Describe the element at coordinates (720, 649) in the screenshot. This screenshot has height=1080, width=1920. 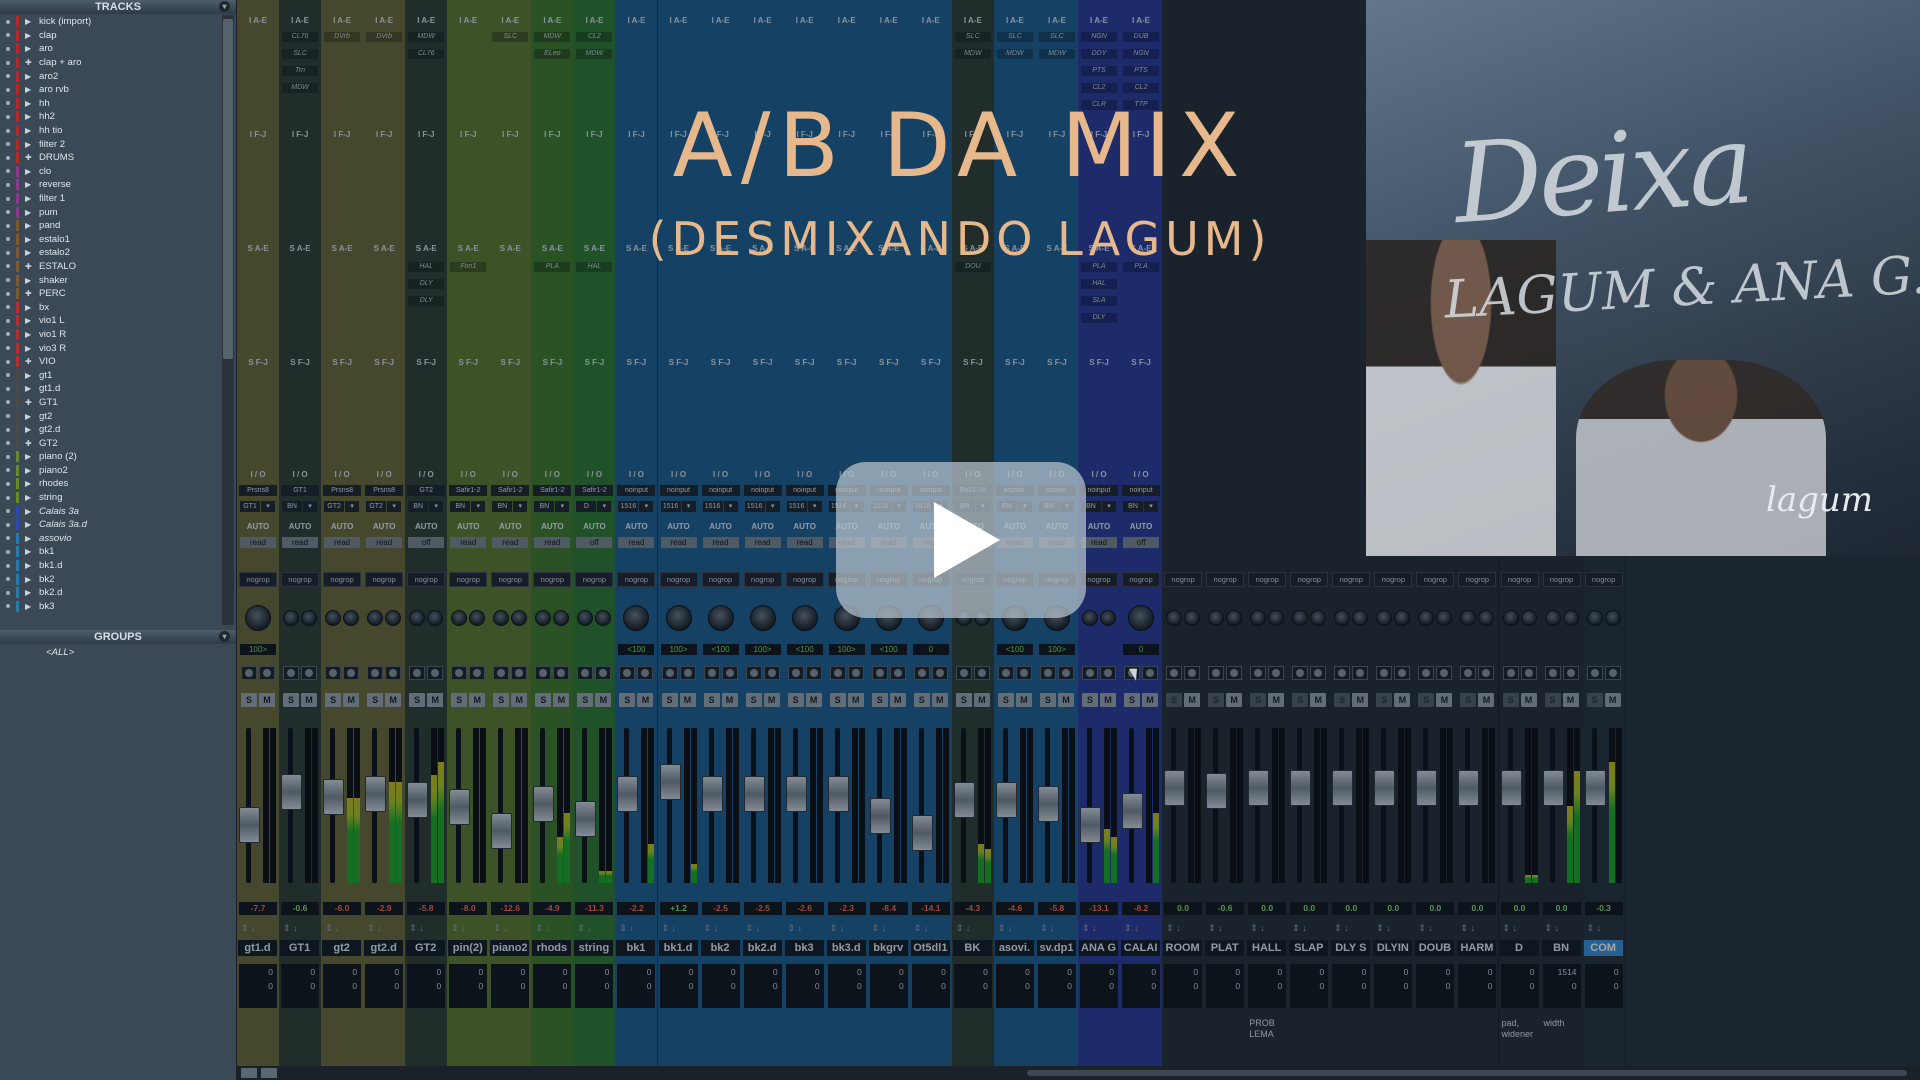
I see `pan-value: <100` at that location.